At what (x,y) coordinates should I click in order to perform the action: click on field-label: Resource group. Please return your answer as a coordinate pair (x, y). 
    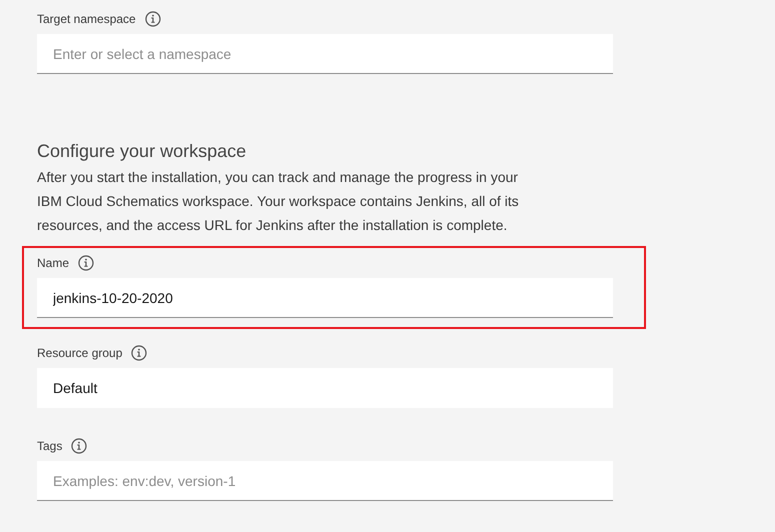
    Looking at the image, I should click on (79, 353).